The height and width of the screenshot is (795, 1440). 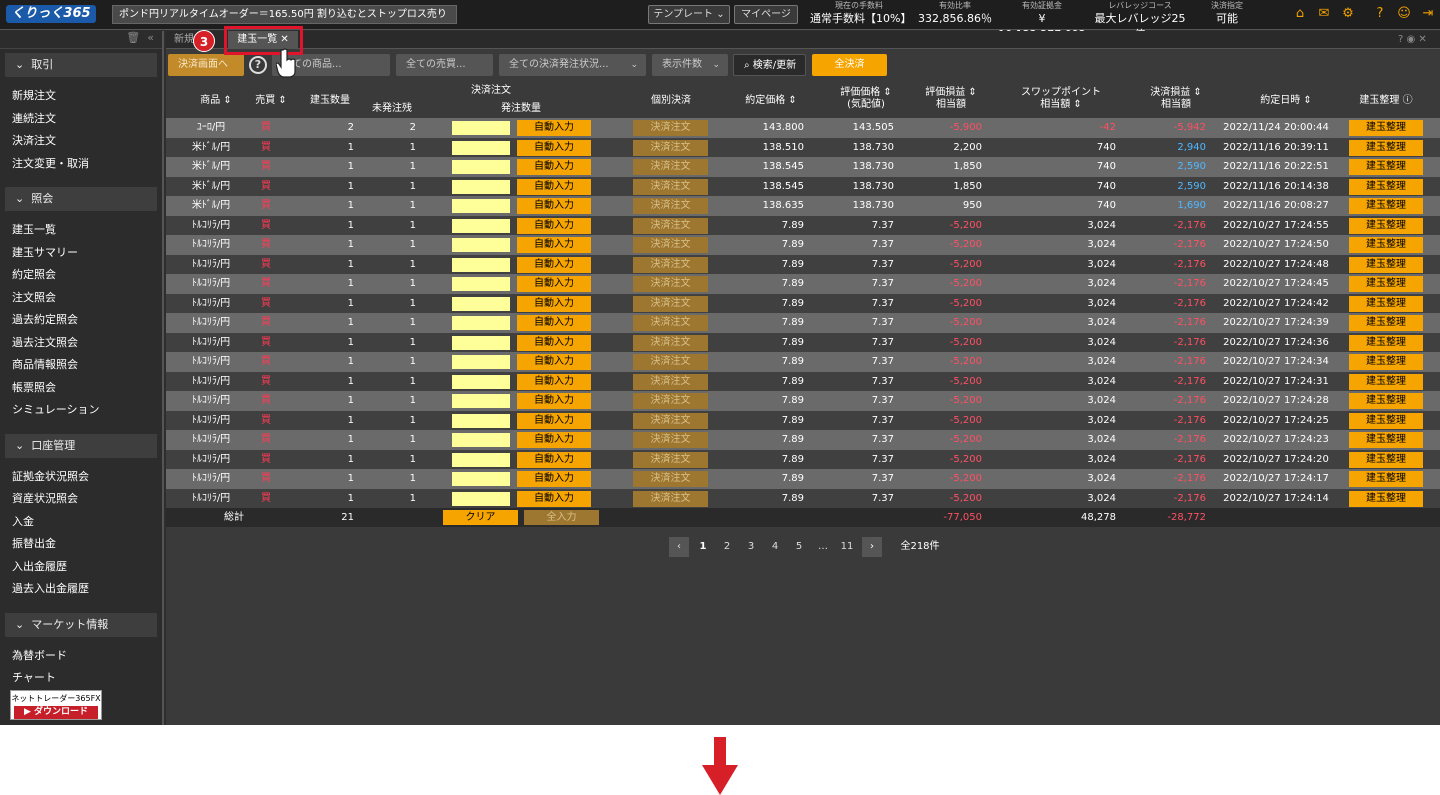 What do you see at coordinates (572, 65) in the screenshot?
I see `status-filter: 全ての決済発注状況... ⌄` at bounding box center [572, 65].